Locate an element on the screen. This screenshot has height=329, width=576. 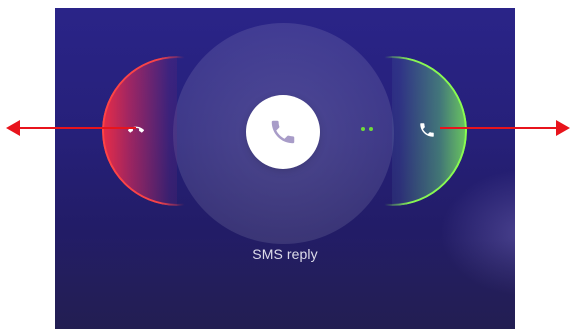
left-arrow-line is located at coordinates (77, 128).